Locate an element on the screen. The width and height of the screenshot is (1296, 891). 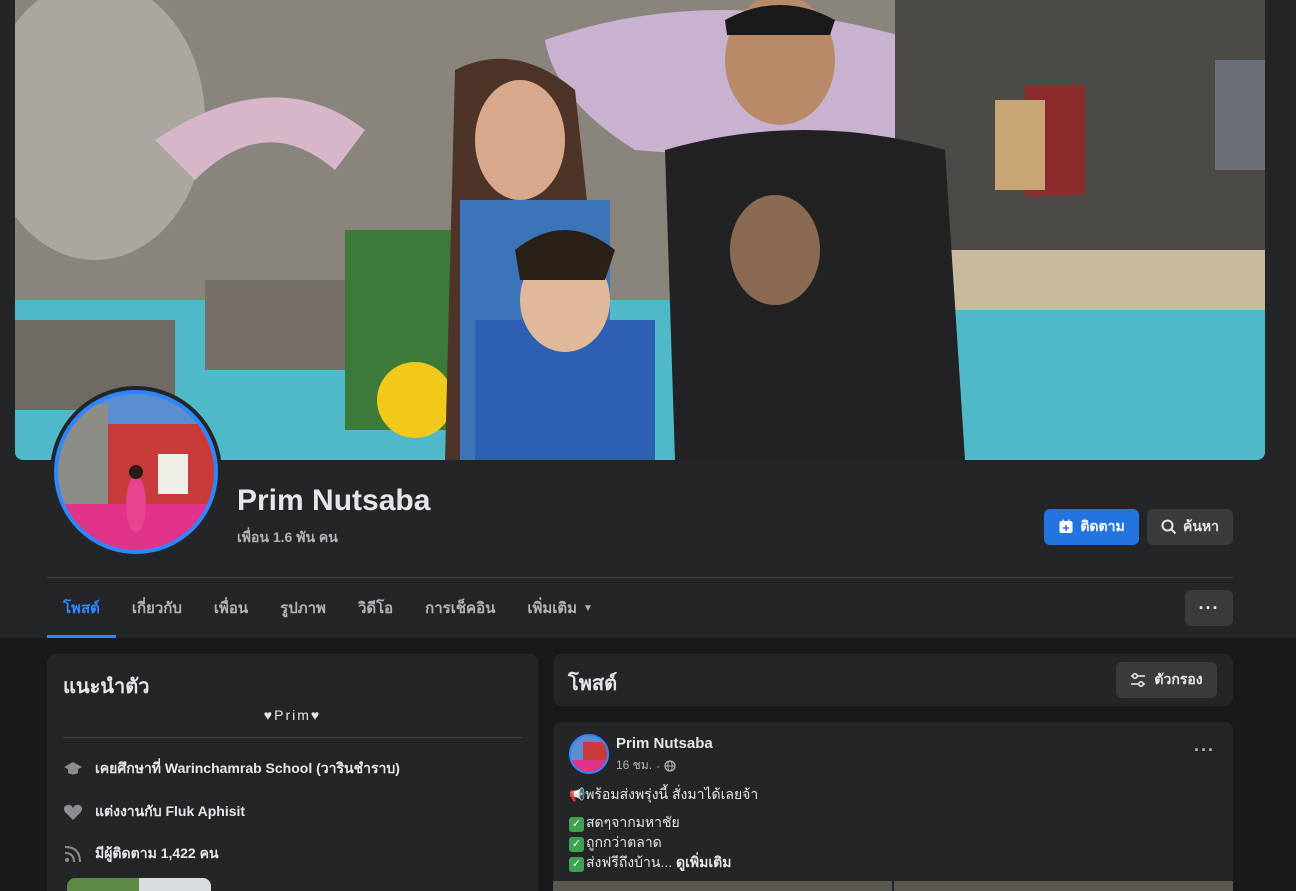
graduation-cap-icon is located at coordinates (73, 769).